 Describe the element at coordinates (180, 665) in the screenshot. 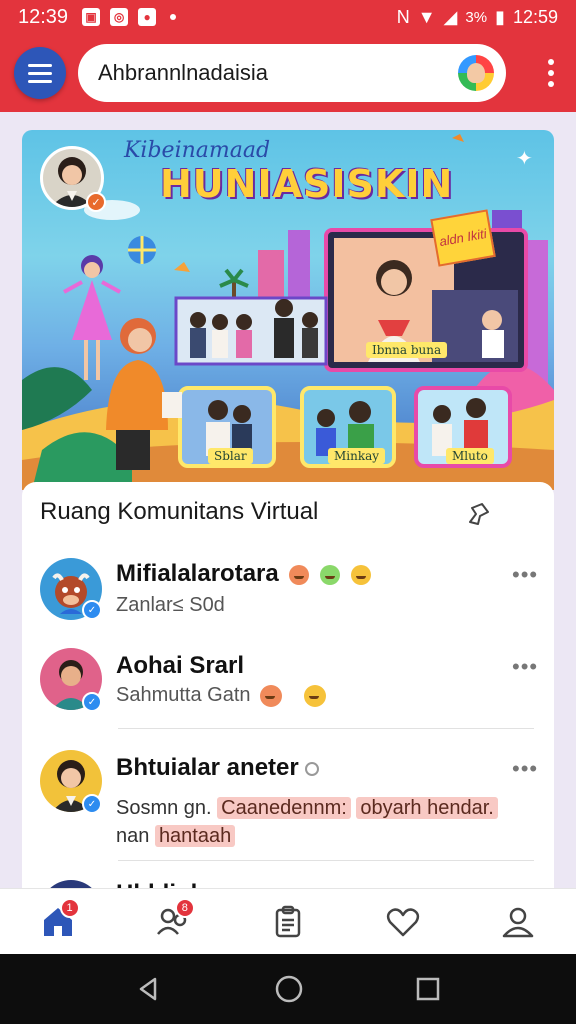

I see `item-name: Aohai Srarl` at that location.